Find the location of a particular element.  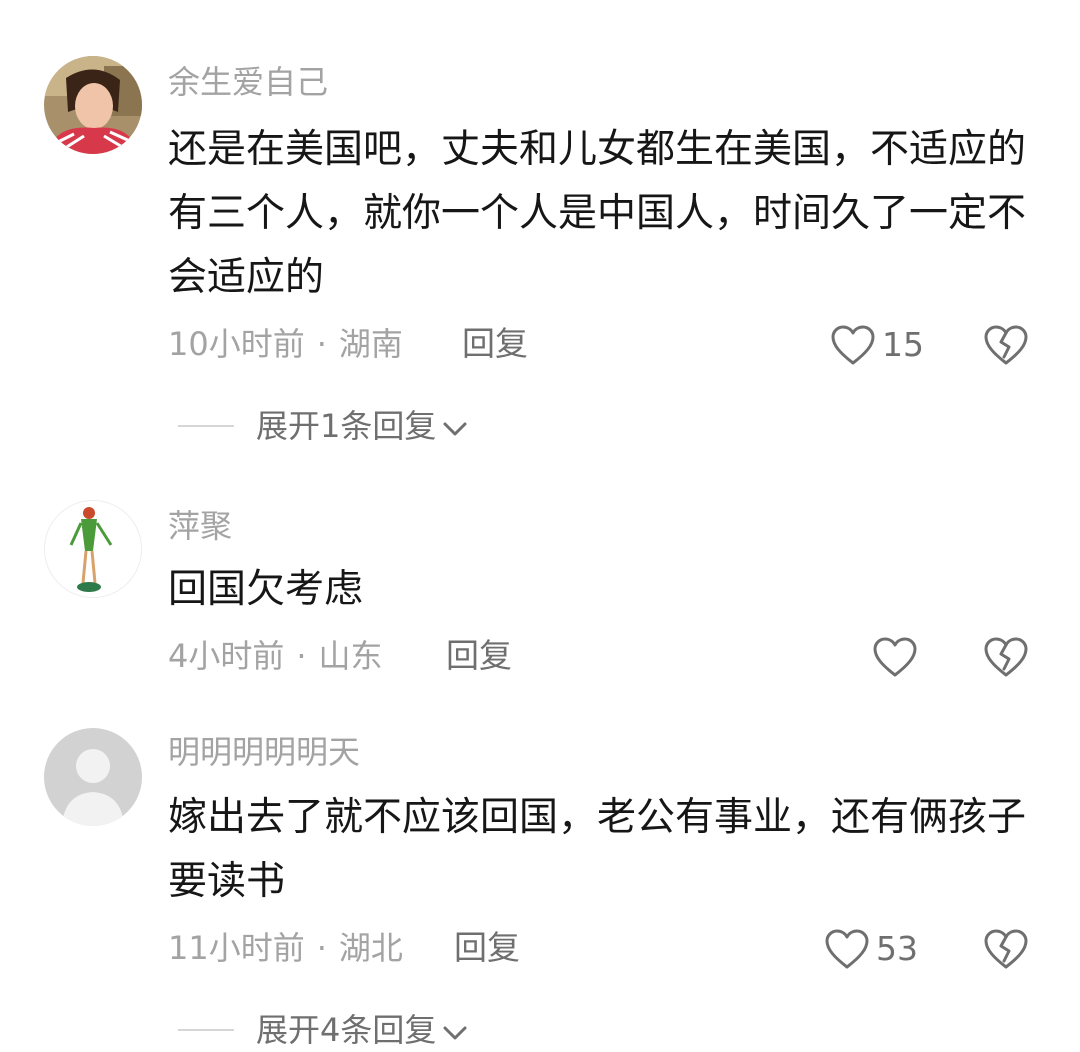

comment-meta: 4小时前 · 山东 is located at coordinates (275, 656).